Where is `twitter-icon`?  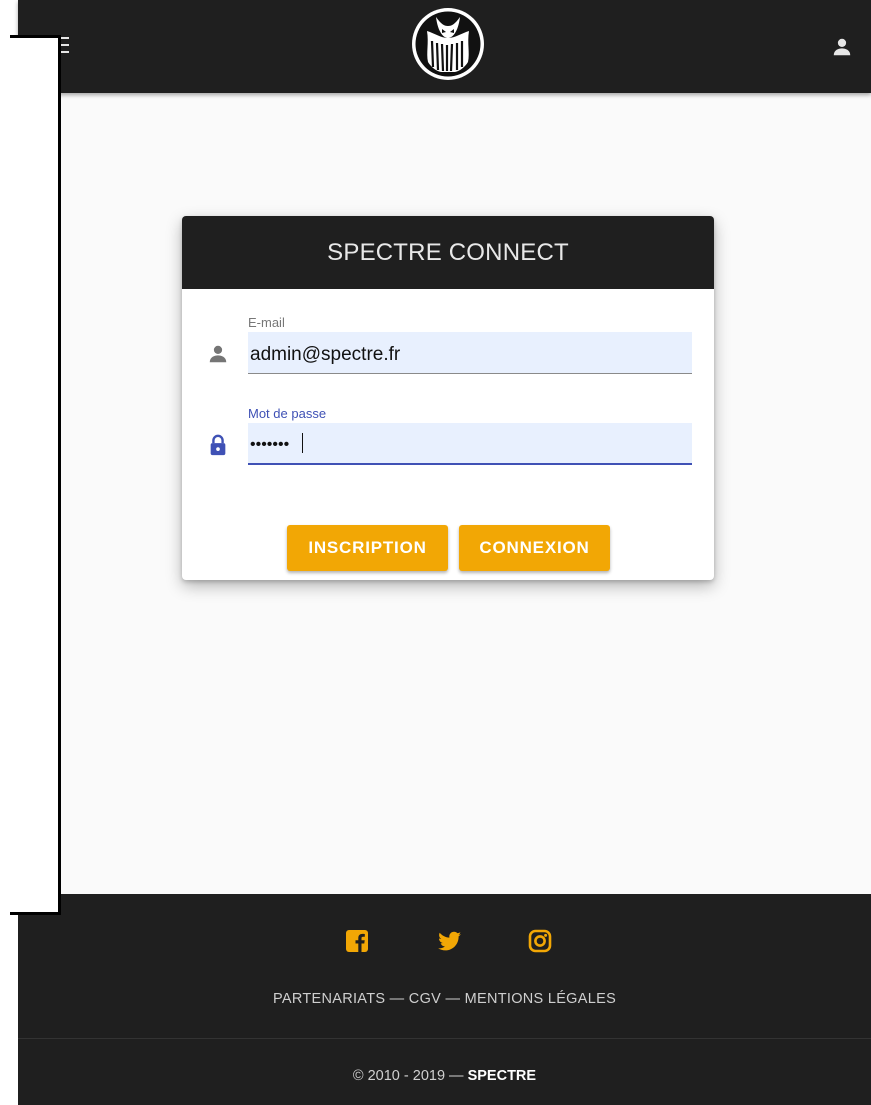
twitter-icon is located at coordinates (450, 941).